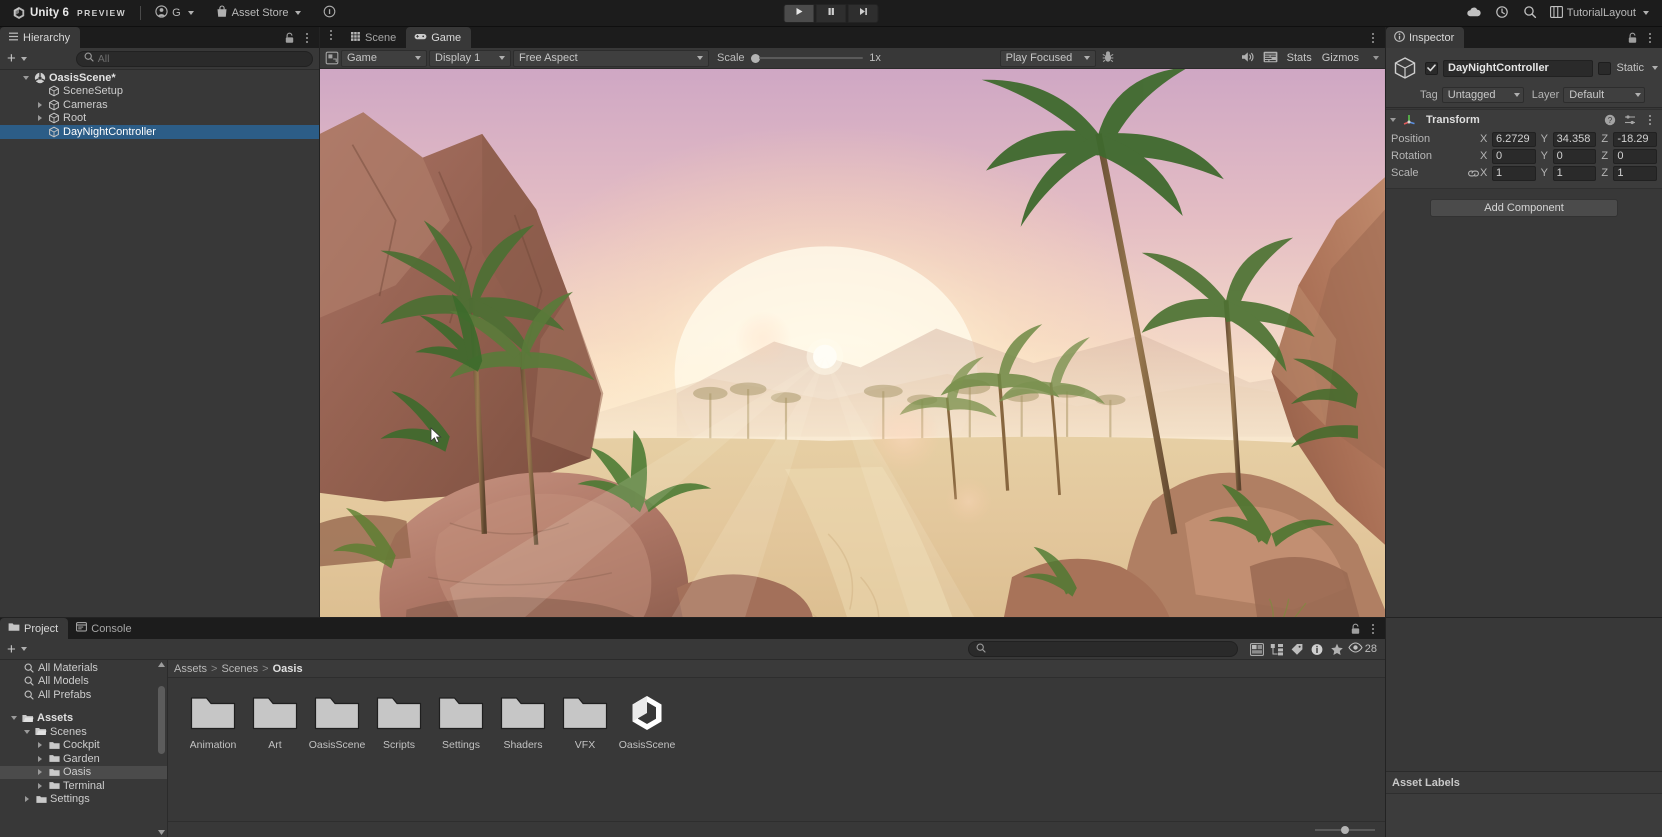  I want to click on breadcrumb-item-assets: Assets, so click(190, 669).